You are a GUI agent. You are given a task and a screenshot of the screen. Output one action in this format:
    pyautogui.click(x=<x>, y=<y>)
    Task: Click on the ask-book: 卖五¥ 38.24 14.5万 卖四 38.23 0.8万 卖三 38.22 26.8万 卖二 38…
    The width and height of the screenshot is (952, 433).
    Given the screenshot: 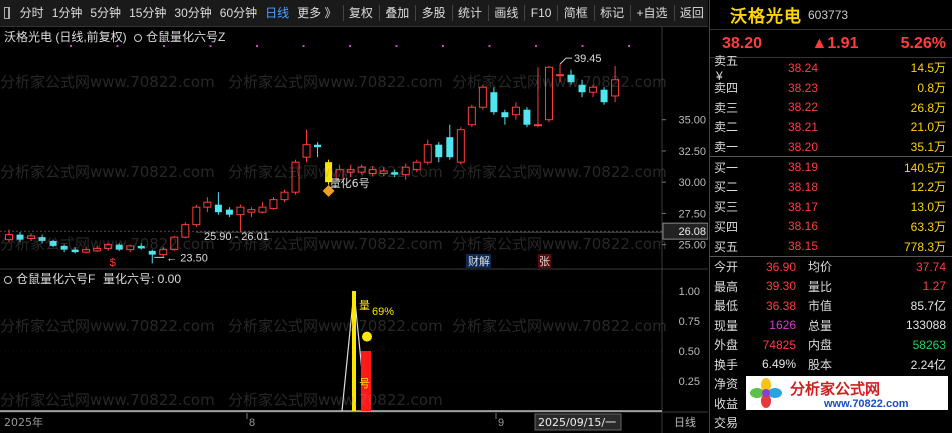 What is the action you would take?
    pyautogui.click(x=831, y=105)
    